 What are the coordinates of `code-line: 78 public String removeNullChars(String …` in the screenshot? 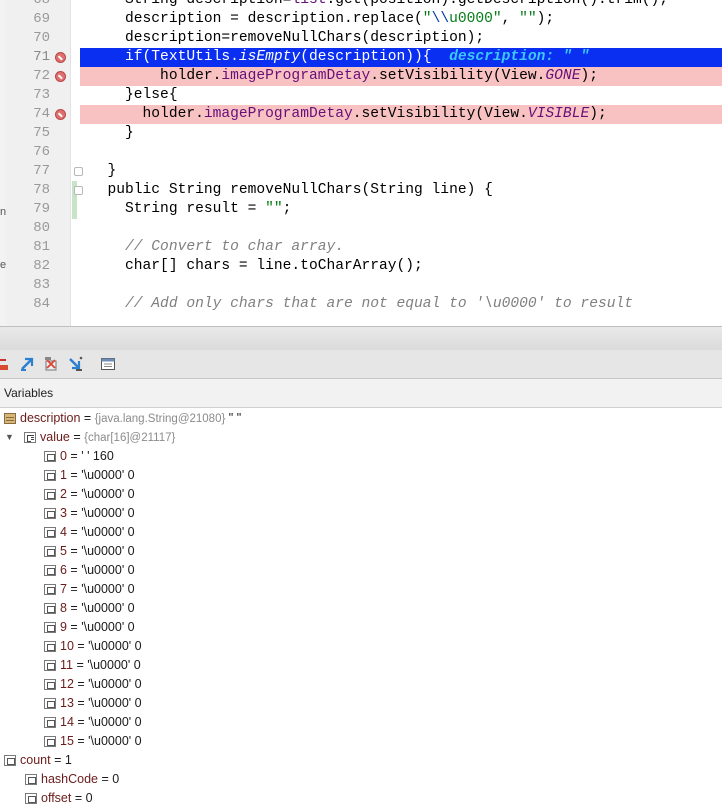 It's located at (361, 190).